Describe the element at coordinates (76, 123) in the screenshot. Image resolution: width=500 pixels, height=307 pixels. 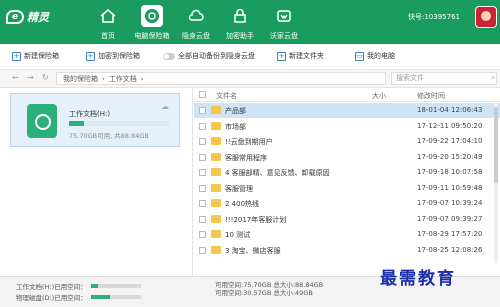
I see `drive-usage-fill` at that location.